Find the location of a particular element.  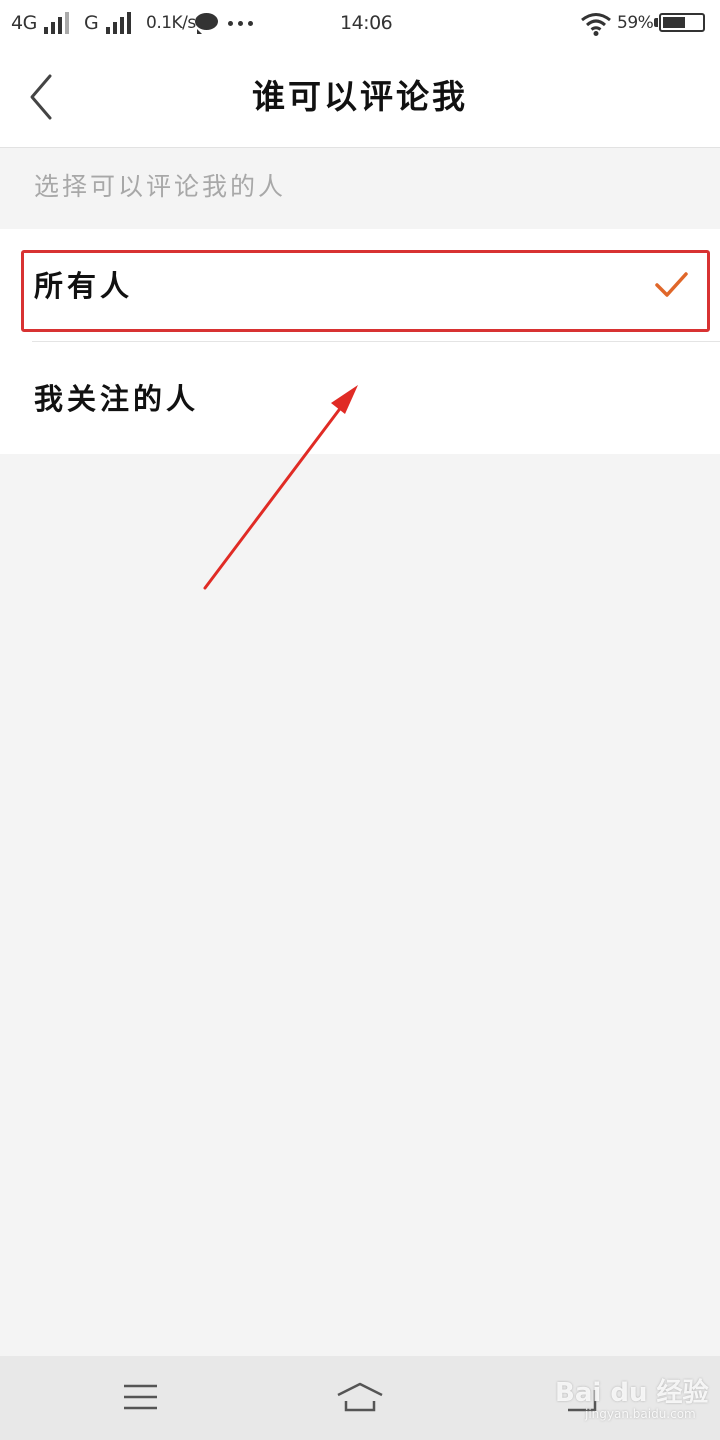

check-icon is located at coordinates (671, 284).